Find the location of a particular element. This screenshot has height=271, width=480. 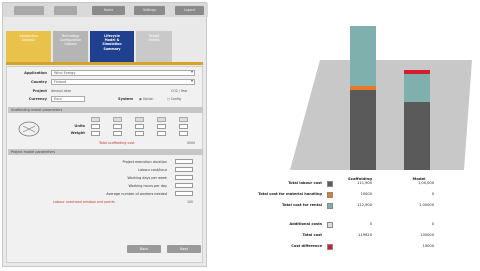

legend-value-scaffolding: 112,900 is located at coordinates (364, 205).